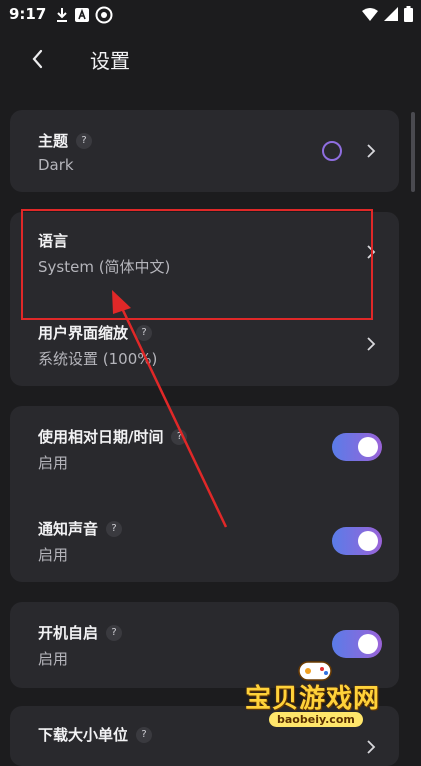 This screenshot has height=766, width=421. I want to click on watermark-url: baobeiy.com, so click(316, 719).